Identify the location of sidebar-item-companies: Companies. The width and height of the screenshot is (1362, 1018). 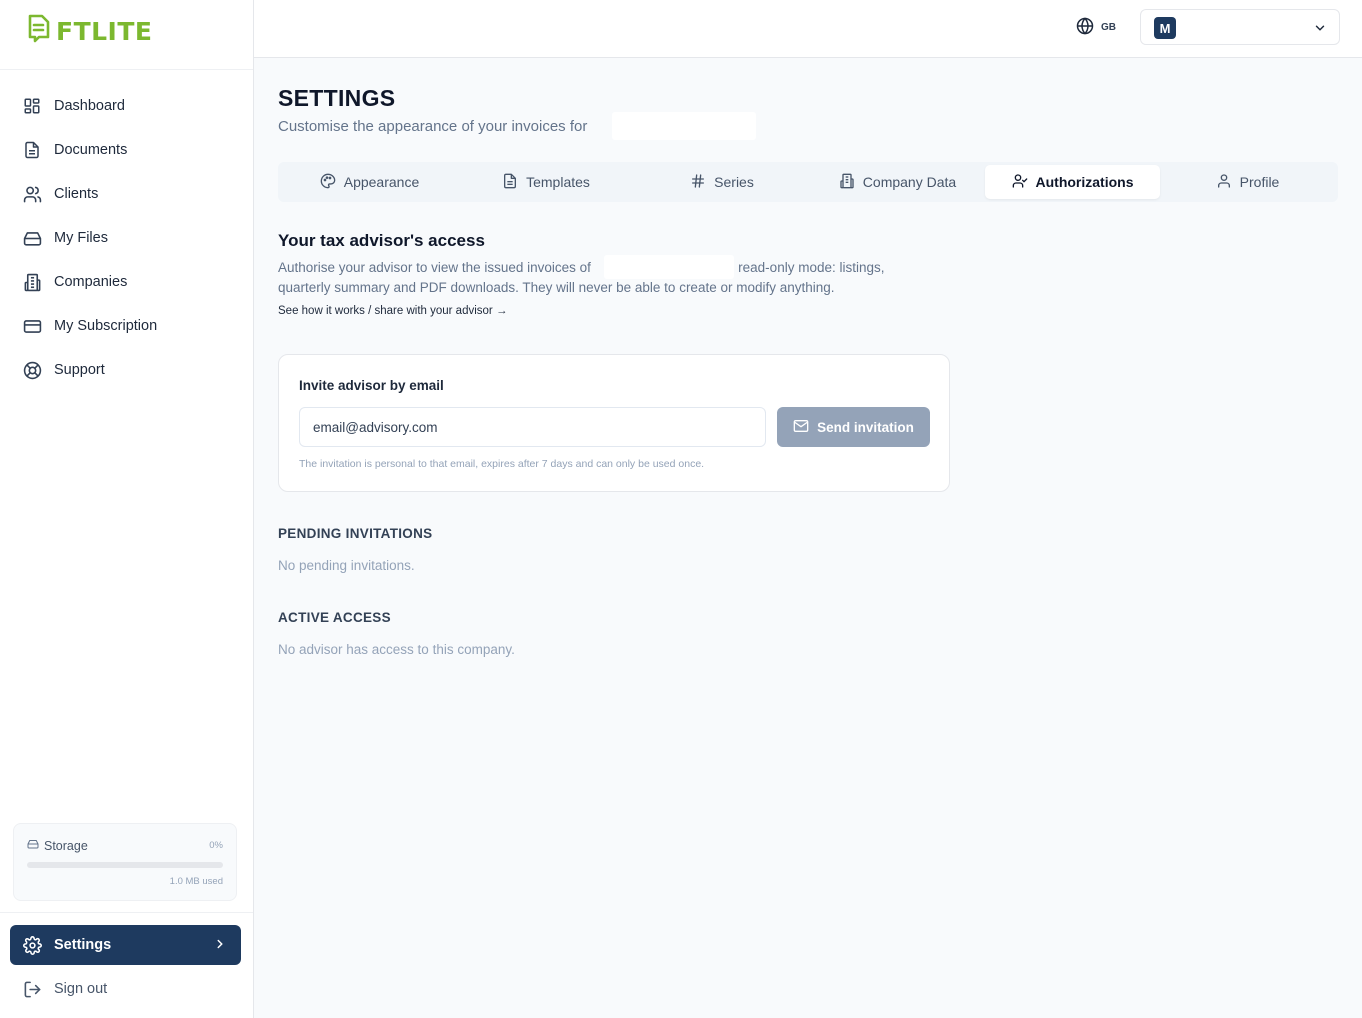
(126, 282).